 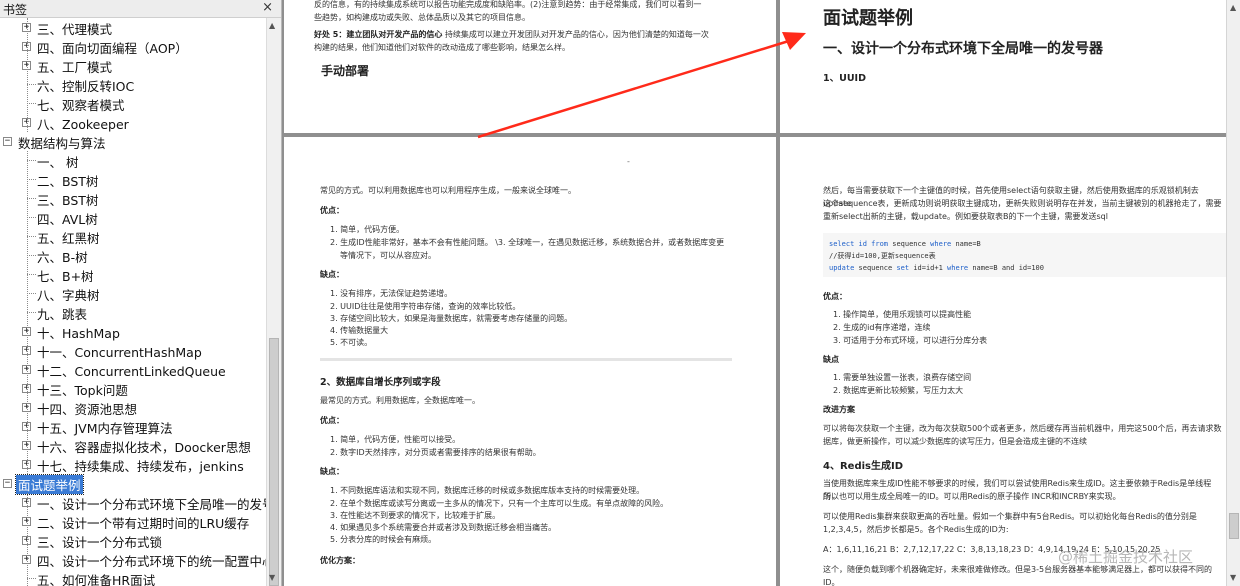 I want to click on bookmark-label: 五、红黑树, so click(x=68, y=238).